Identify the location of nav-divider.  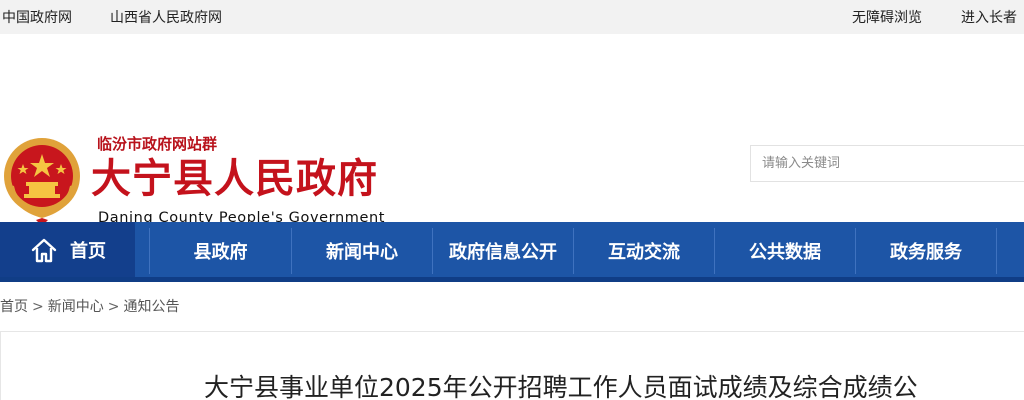
(996, 251).